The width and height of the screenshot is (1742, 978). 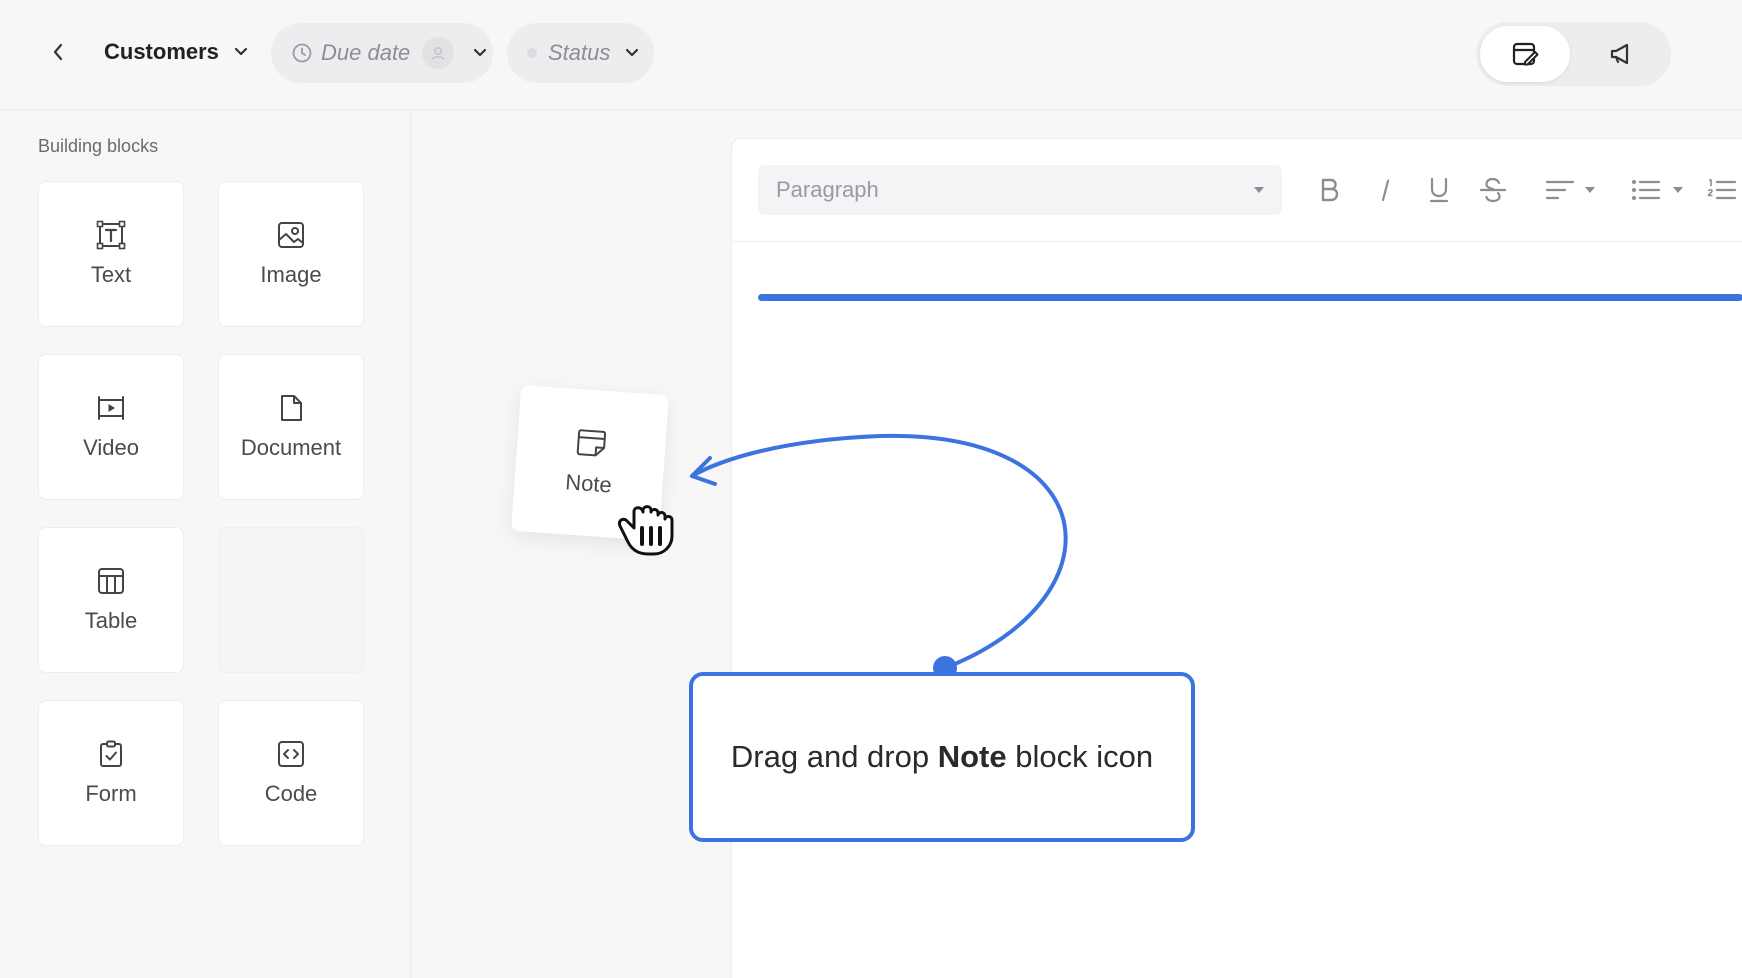 I want to click on strikethrough-icon, so click(x=1493, y=190).